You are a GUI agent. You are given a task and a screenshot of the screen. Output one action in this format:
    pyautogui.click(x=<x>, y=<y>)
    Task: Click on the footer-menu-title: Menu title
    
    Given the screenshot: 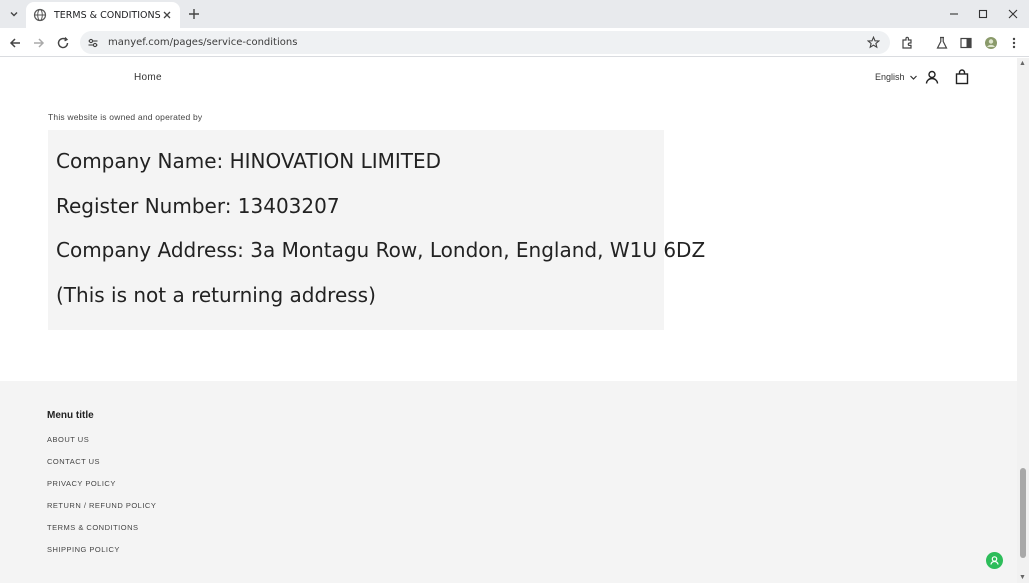 What is the action you would take?
    pyautogui.click(x=70, y=415)
    